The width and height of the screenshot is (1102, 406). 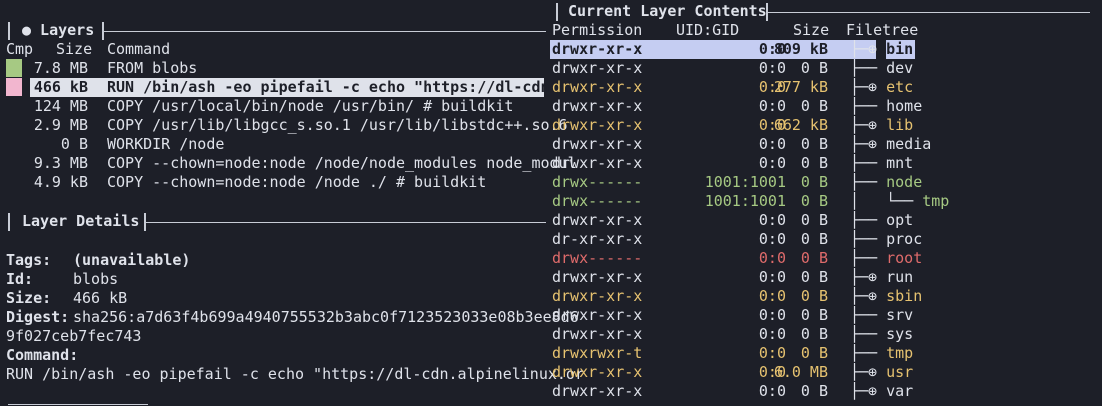 What do you see at coordinates (29, 298) in the screenshot?
I see `size-label: Size:` at bounding box center [29, 298].